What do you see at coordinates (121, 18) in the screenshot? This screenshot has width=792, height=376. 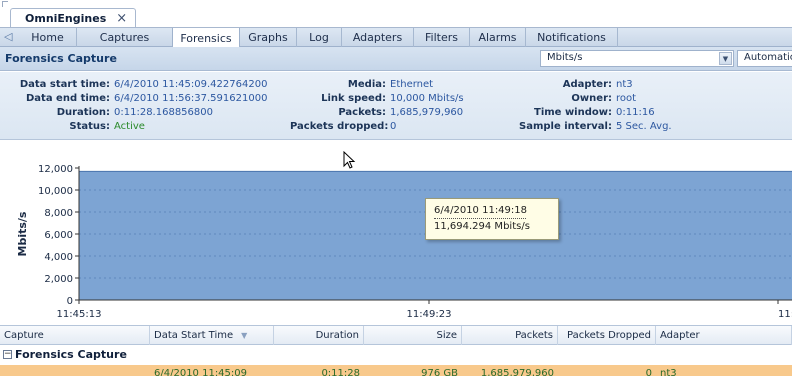 I see `close-icon: ×` at bounding box center [121, 18].